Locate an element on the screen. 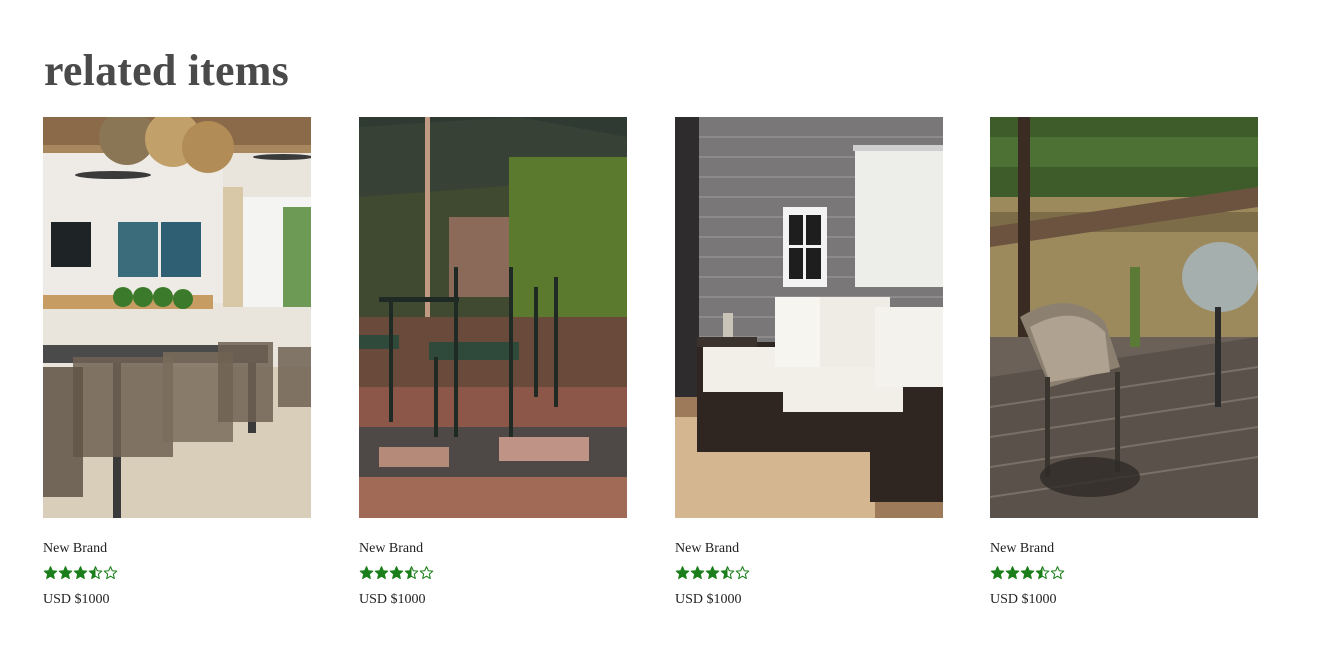 This screenshot has height=646, width=1318. section-title: related items is located at coordinates (166, 70).